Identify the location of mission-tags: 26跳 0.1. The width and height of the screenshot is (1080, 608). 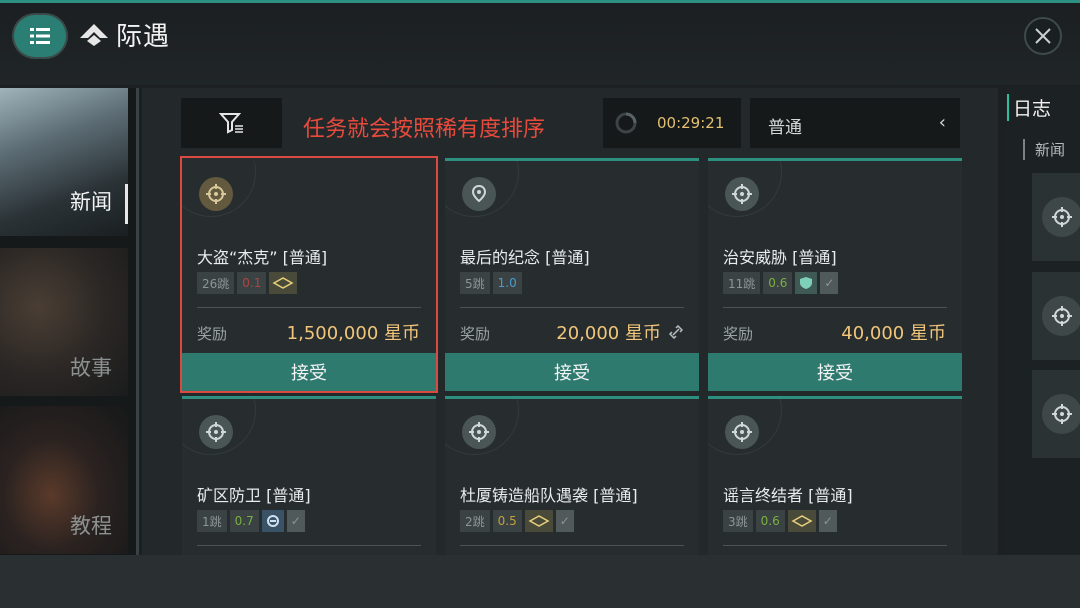
(247, 283).